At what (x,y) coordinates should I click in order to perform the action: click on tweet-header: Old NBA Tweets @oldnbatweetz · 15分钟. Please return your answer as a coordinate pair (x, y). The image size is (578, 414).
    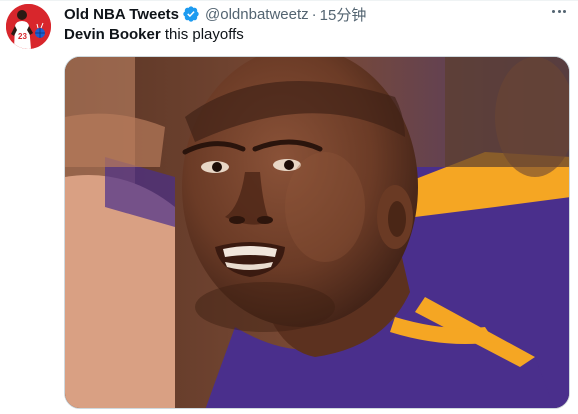
    Looking at the image, I should click on (317, 14).